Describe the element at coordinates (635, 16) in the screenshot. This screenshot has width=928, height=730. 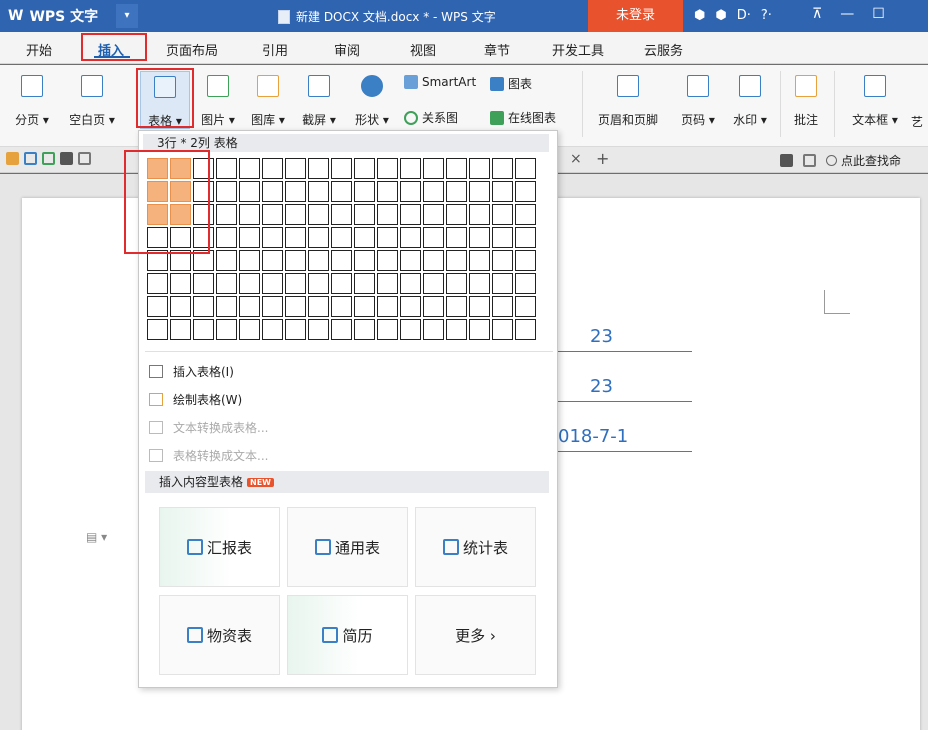
I see `login-button: 未登录` at that location.